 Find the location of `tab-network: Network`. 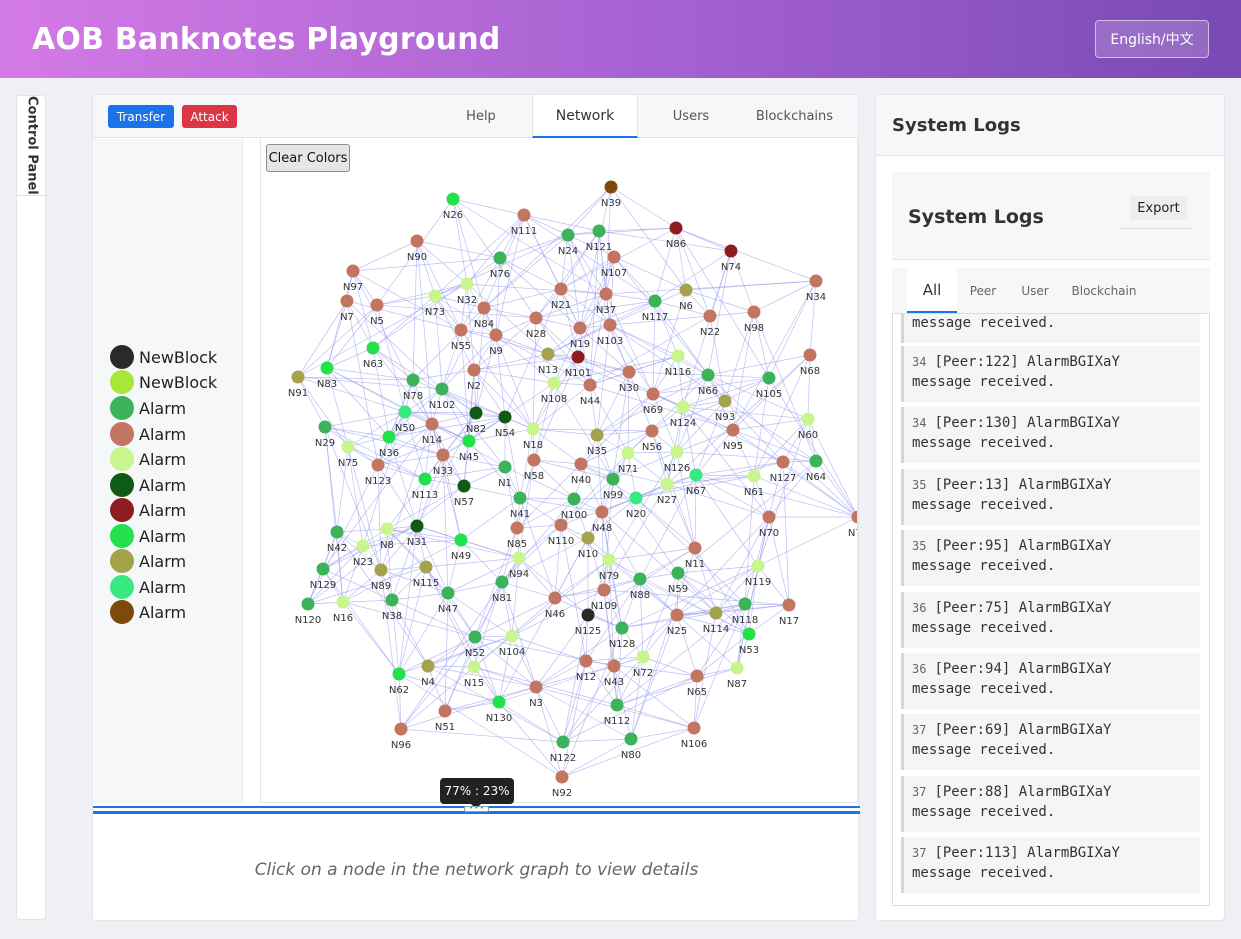

tab-network: Network is located at coordinates (585, 116).